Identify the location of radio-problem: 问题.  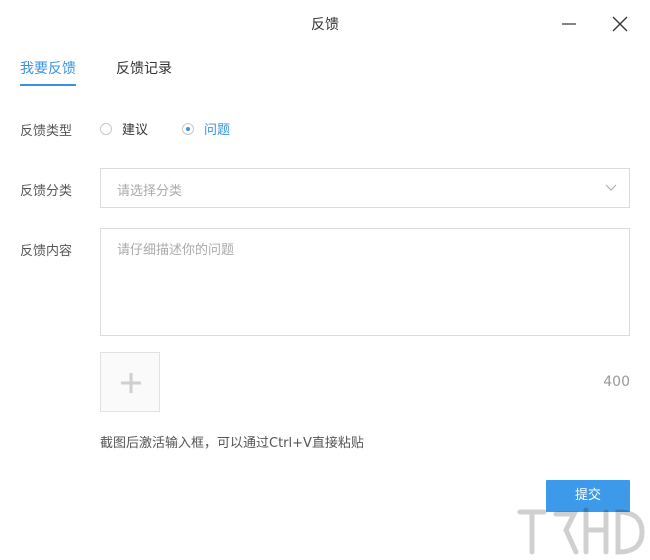
(206, 128).